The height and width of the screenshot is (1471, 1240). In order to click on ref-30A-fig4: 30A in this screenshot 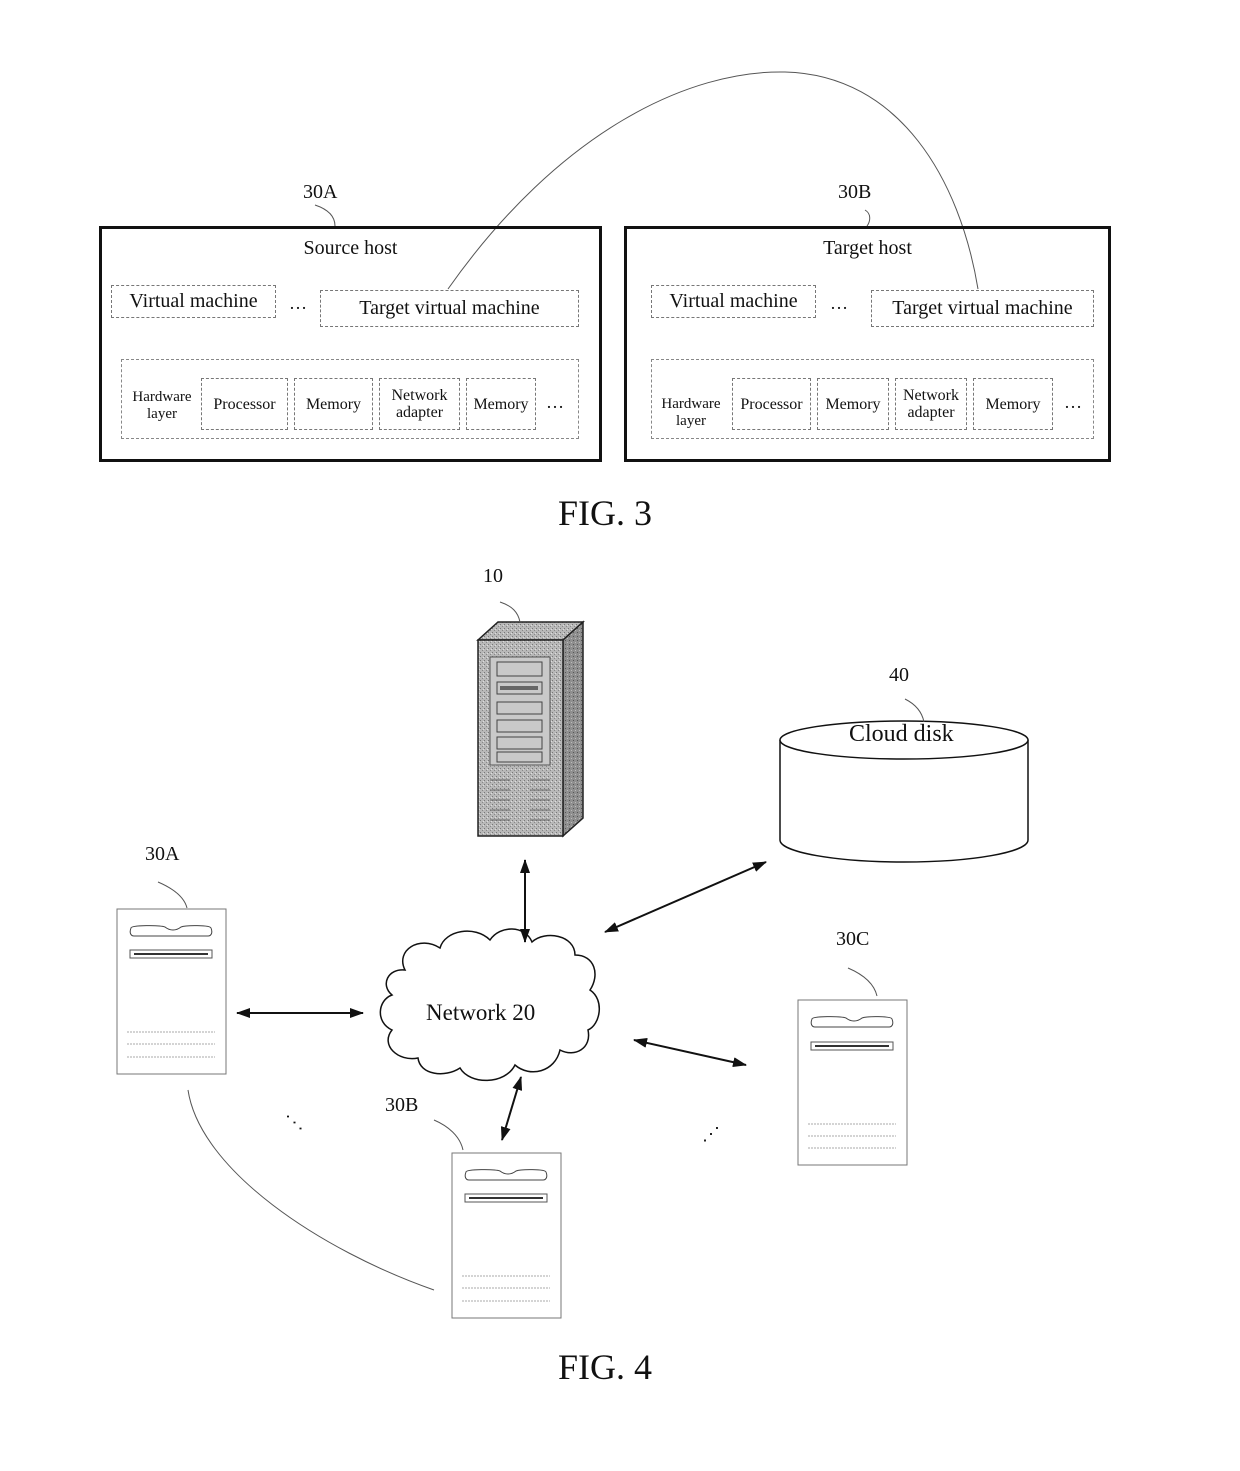, I will do `click(162, 854)`.